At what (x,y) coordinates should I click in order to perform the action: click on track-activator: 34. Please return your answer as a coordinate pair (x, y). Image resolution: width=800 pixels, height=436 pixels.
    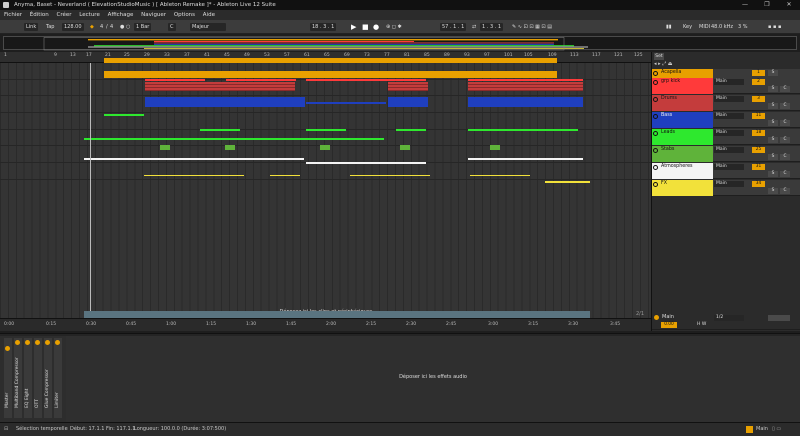
    Looking at the image, I should click on (758, 184).